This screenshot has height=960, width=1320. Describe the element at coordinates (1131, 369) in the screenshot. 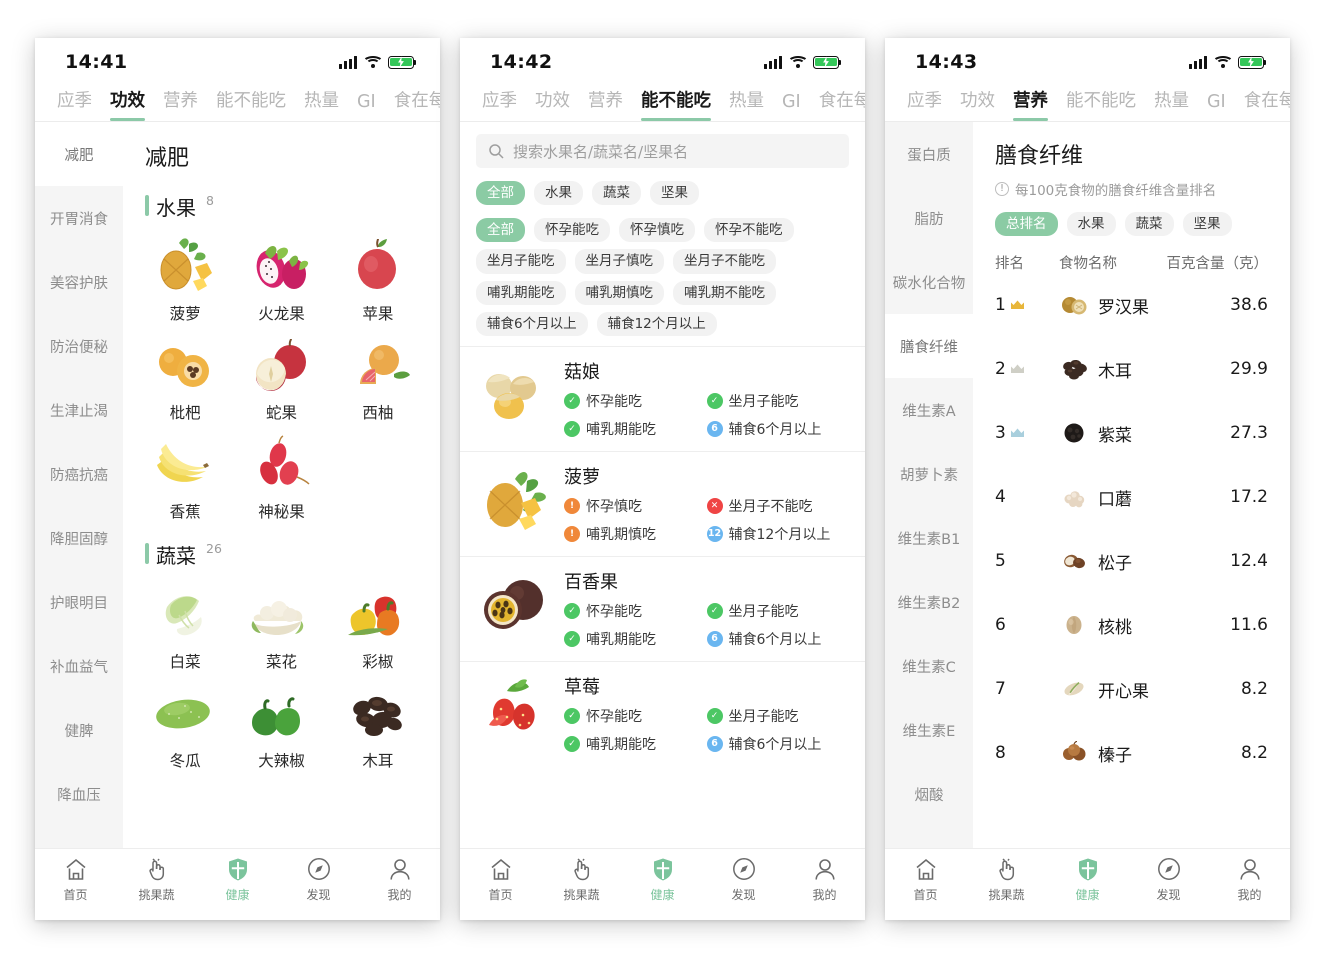

I see `table-row: 2 木耳 29.9` at that location.